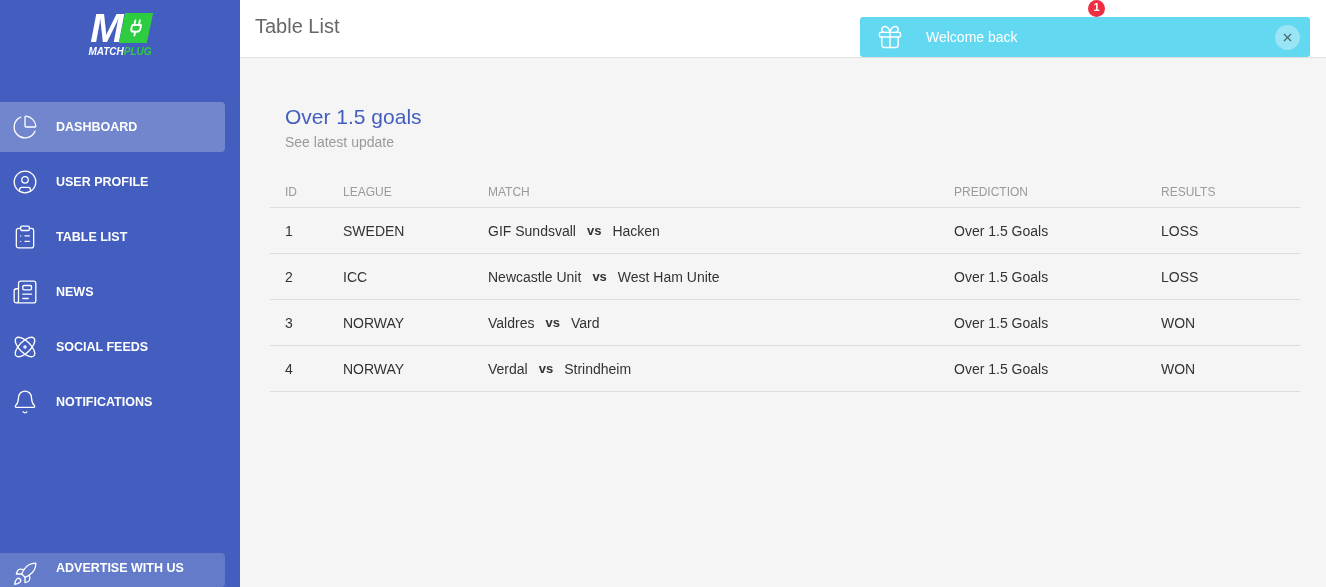 Image resolution: width=1326 pixels, height=587 pixels. Describe the element at coordinates (112, 292) in the screenshot. I see `sidebar-item: NEWS` at that location.